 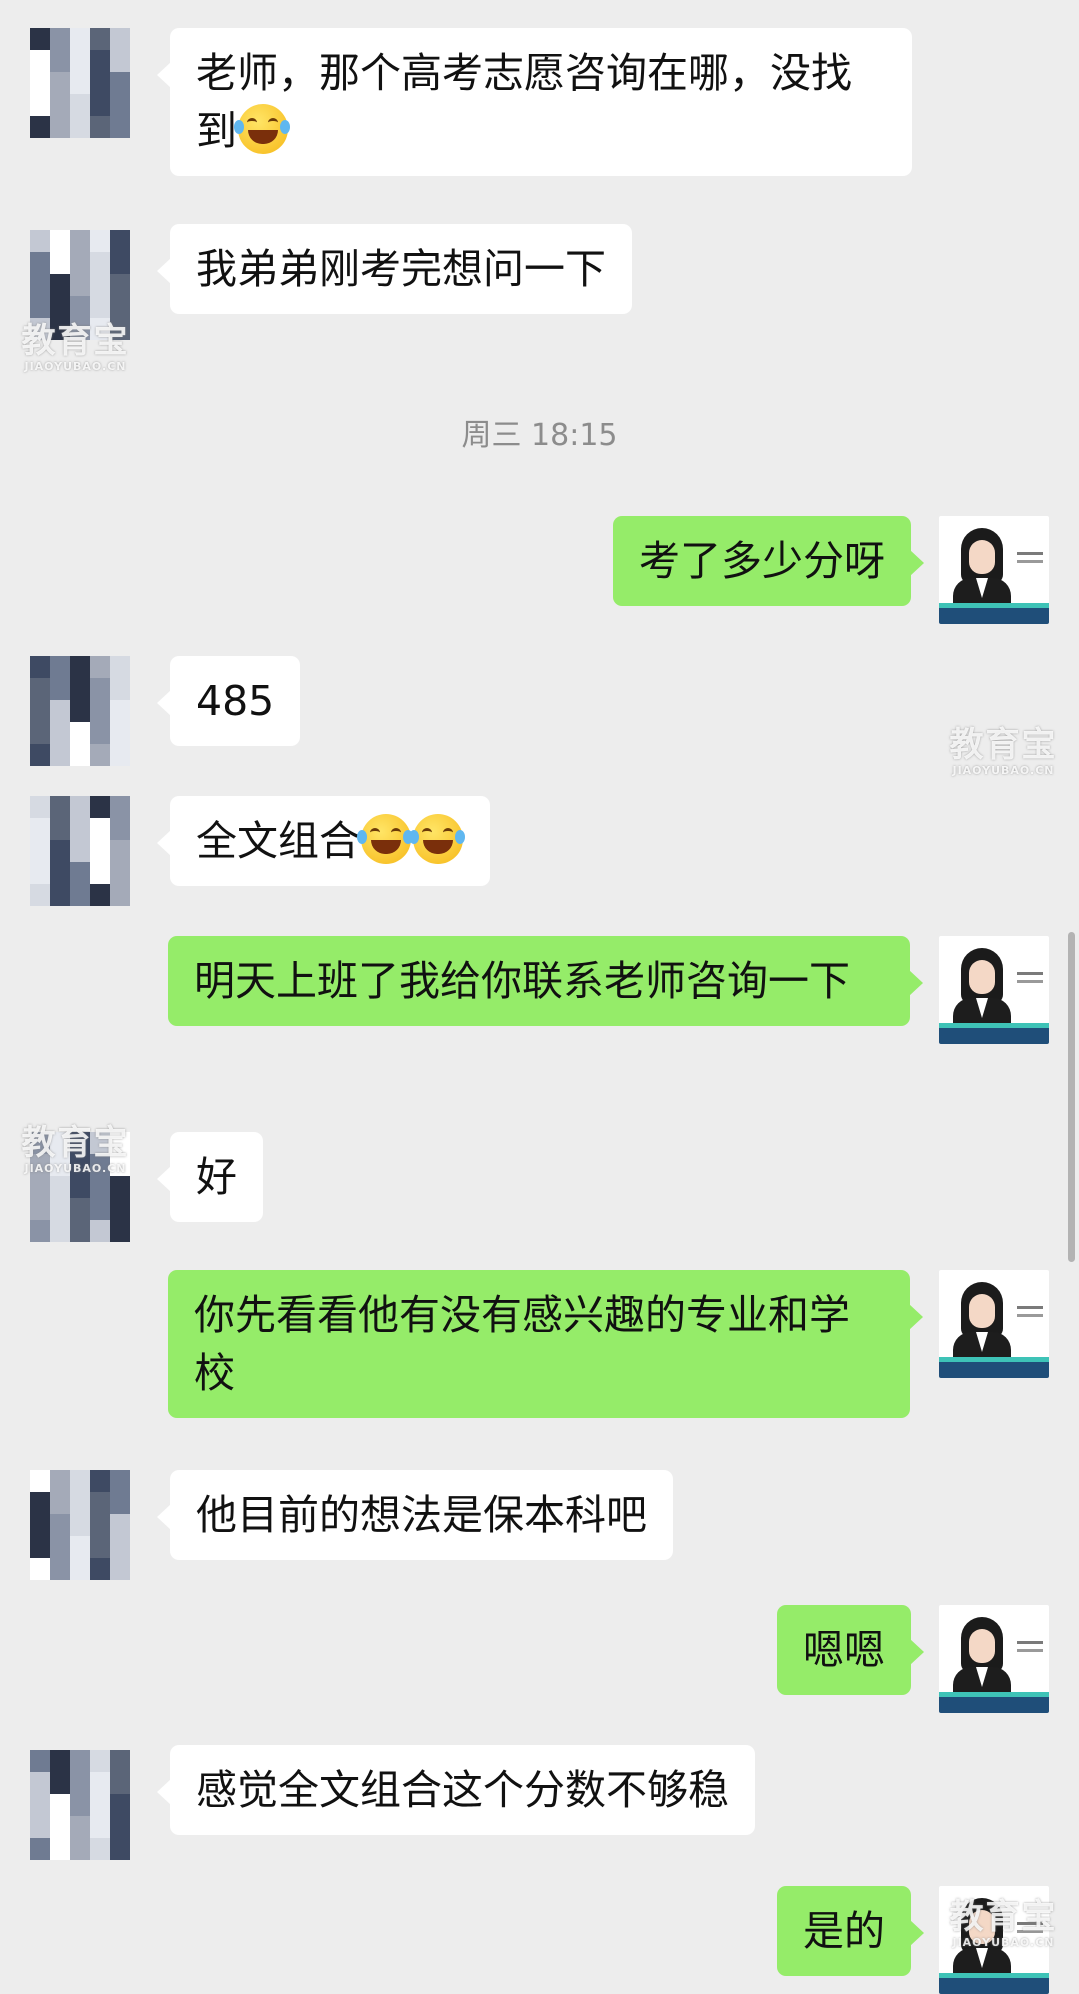 I want to click on message-text: 485, so click(x=235, y=701).